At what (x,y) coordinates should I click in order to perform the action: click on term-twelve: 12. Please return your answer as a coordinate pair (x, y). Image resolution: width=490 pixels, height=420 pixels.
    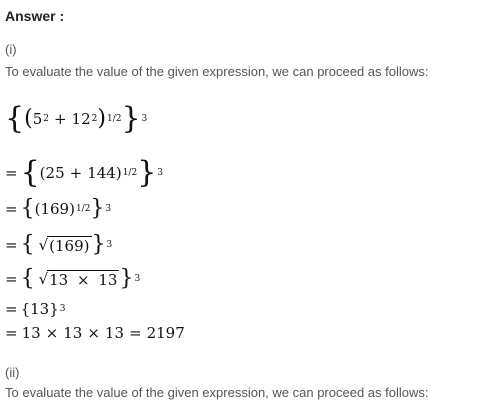
    Looking at the image, I should click on (81, 119).